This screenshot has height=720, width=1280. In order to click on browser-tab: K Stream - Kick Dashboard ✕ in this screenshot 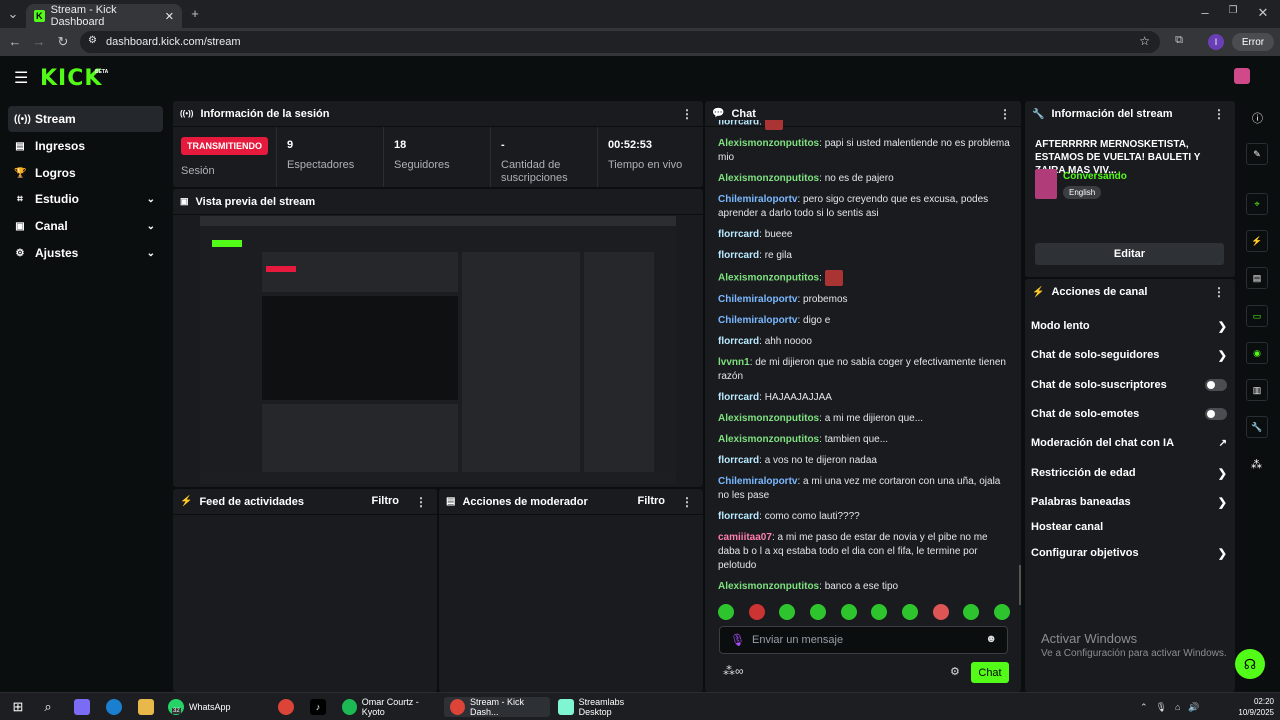, I will do `click(104, 16)`.